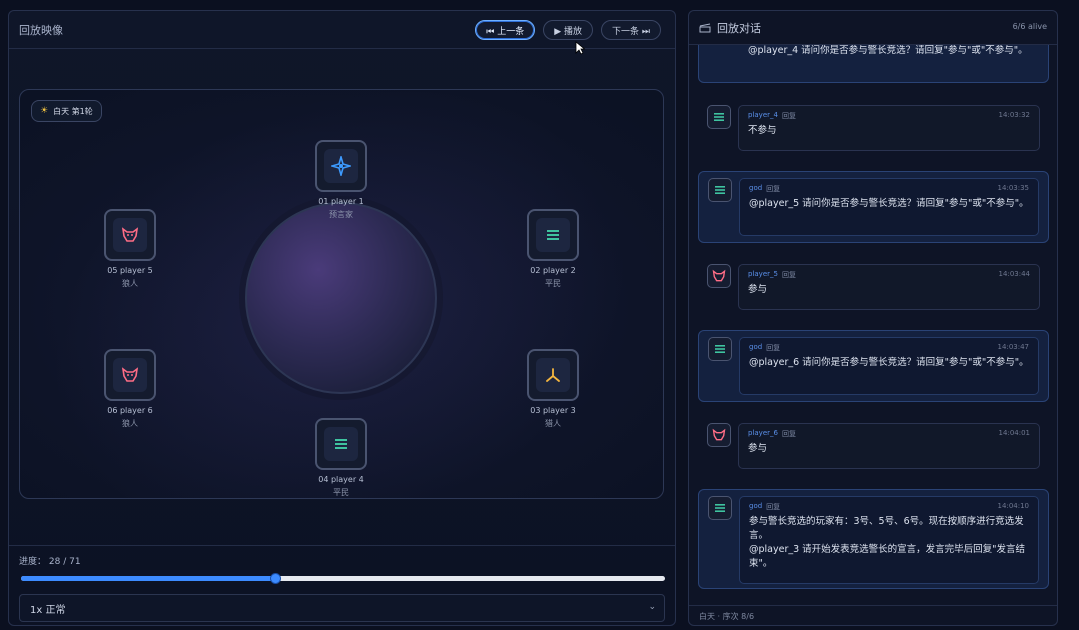 This screenshot has width=1079, height=630. What do you see at coordinates (553, 423) in the screenshot?
I see `seat-role: 猎人` at bounding box center [553, 423].